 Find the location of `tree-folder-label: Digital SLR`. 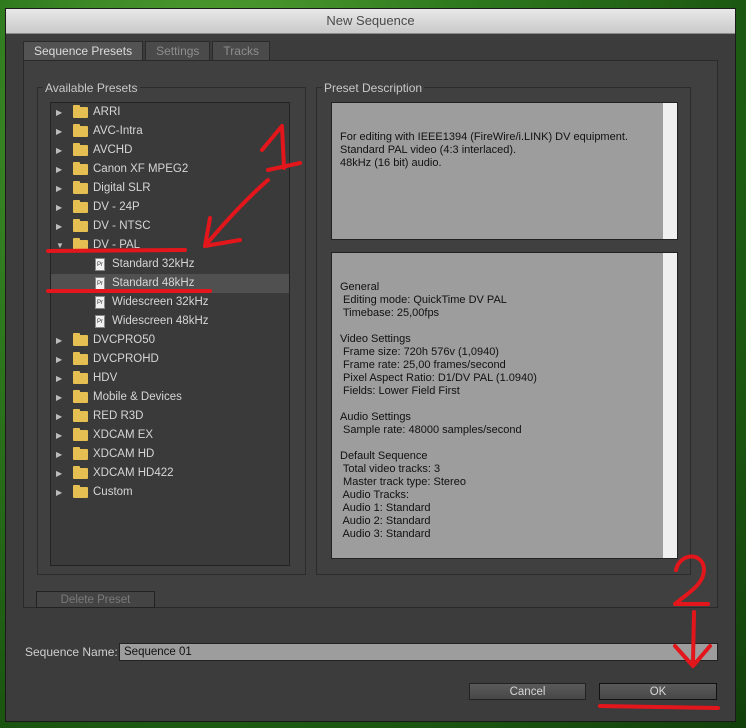

tree-folder-label: Digital SLR is located at coordinates (122, 188).